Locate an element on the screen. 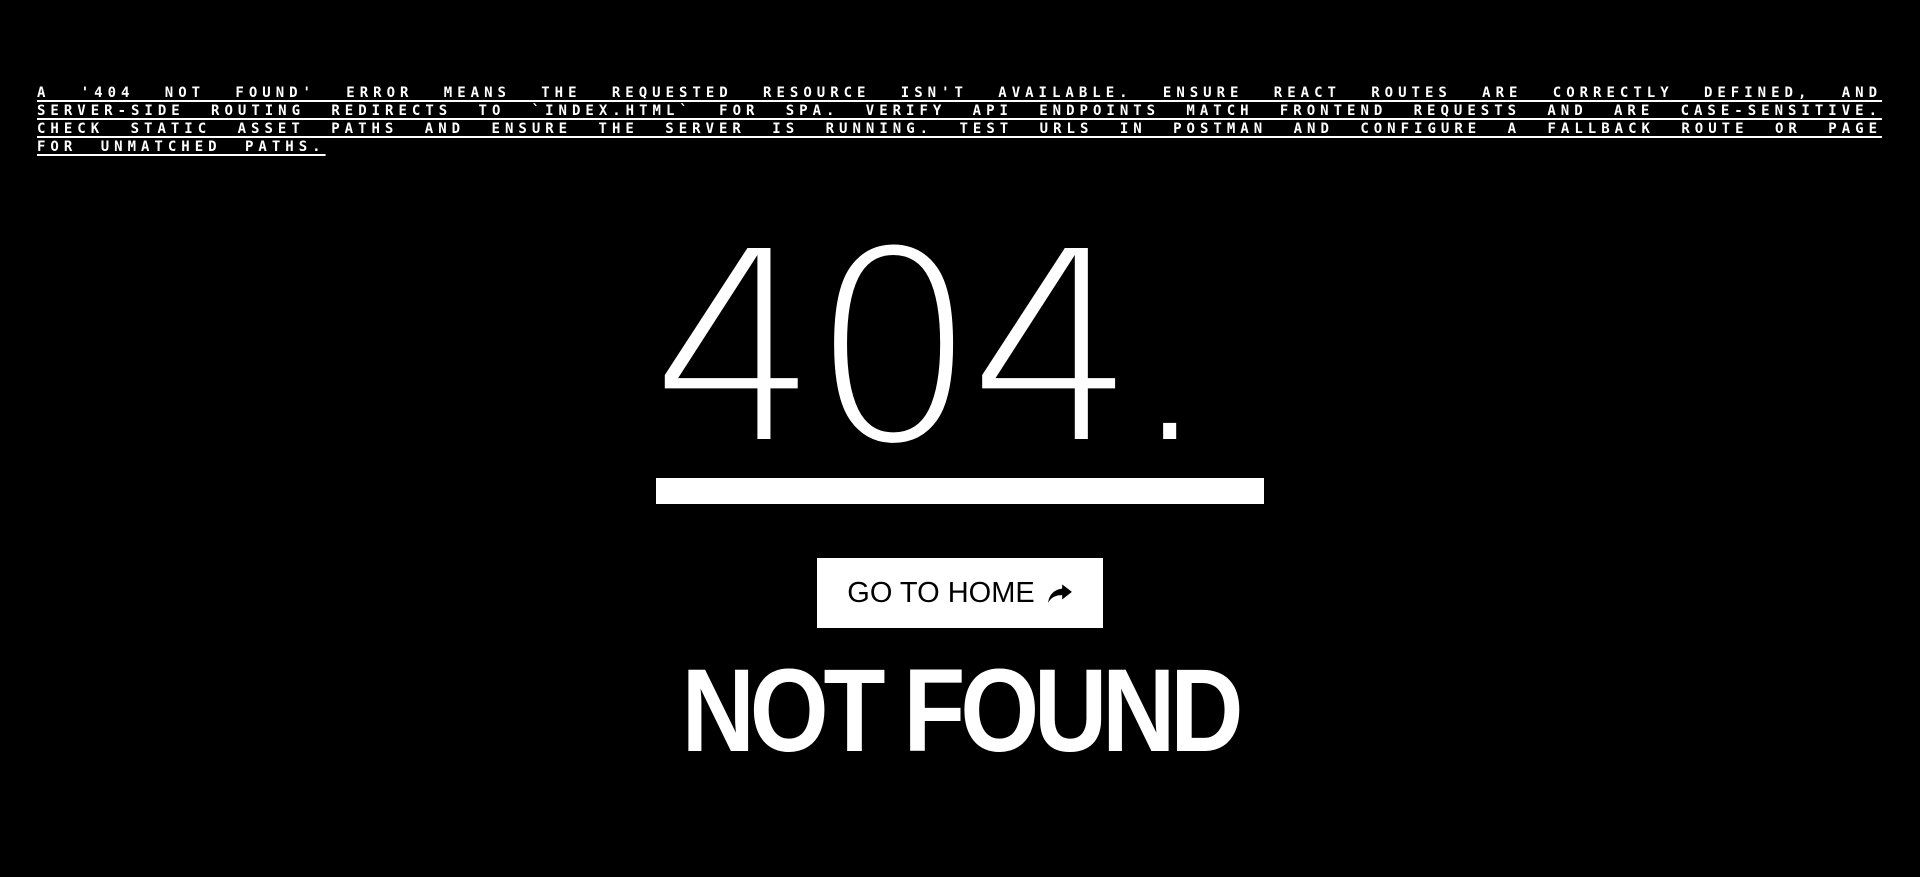 This screenshot has height=877, width=1920. go-to-home-button: GO TO HOME is located at coordinates (960, 593).